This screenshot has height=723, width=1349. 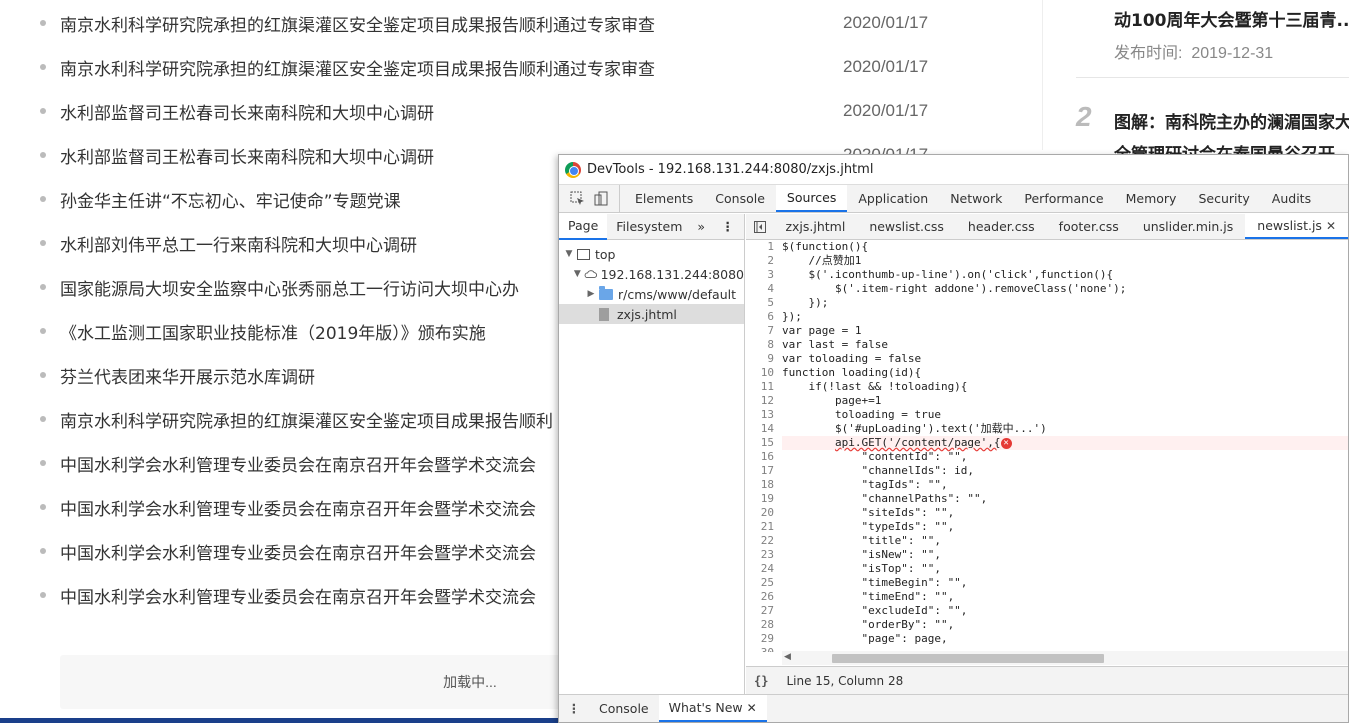 I want to click on code-line: "isNew": "",, so click(x=1065, y=555).